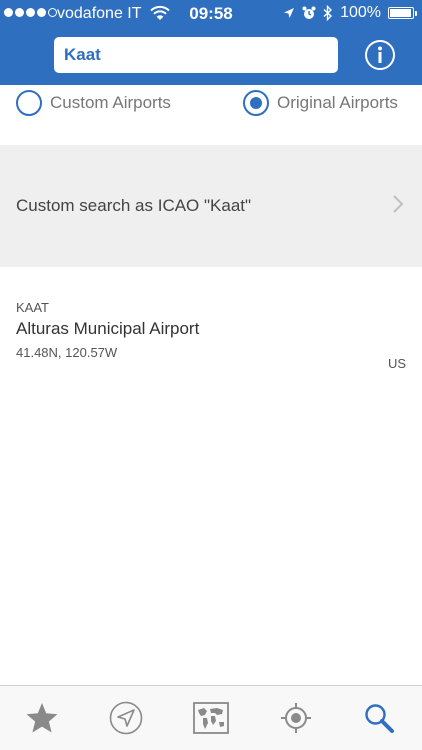 The height and width of the screenshot is (750, 422). I want to click on radio-button-original, so click(256, 103).